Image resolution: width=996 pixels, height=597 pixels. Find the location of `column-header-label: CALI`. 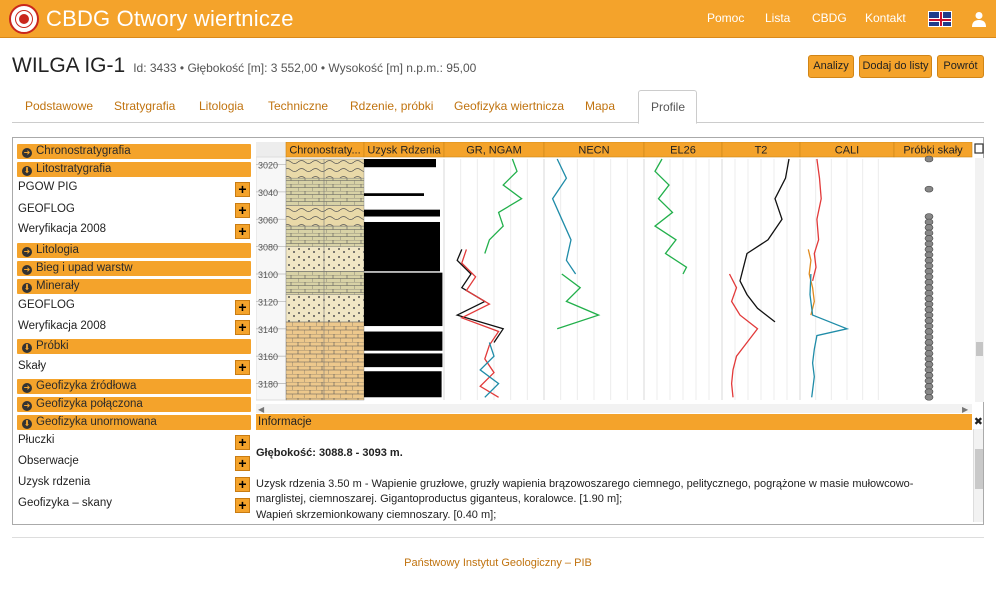

column-header-label: CALI is located at coordinates (847, 151).